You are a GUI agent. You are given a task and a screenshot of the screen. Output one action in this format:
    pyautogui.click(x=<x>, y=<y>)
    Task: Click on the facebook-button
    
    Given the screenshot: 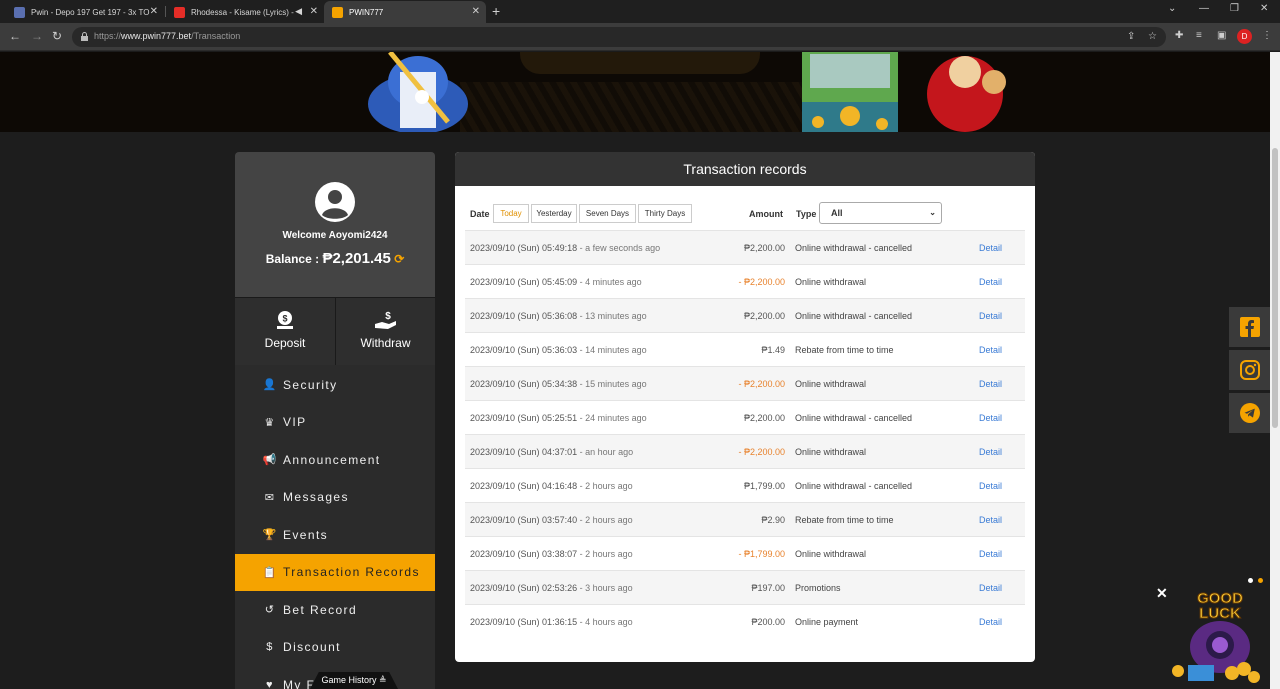 What is the action you would take?
    pyautogui.click(x=1249, y=327)
    